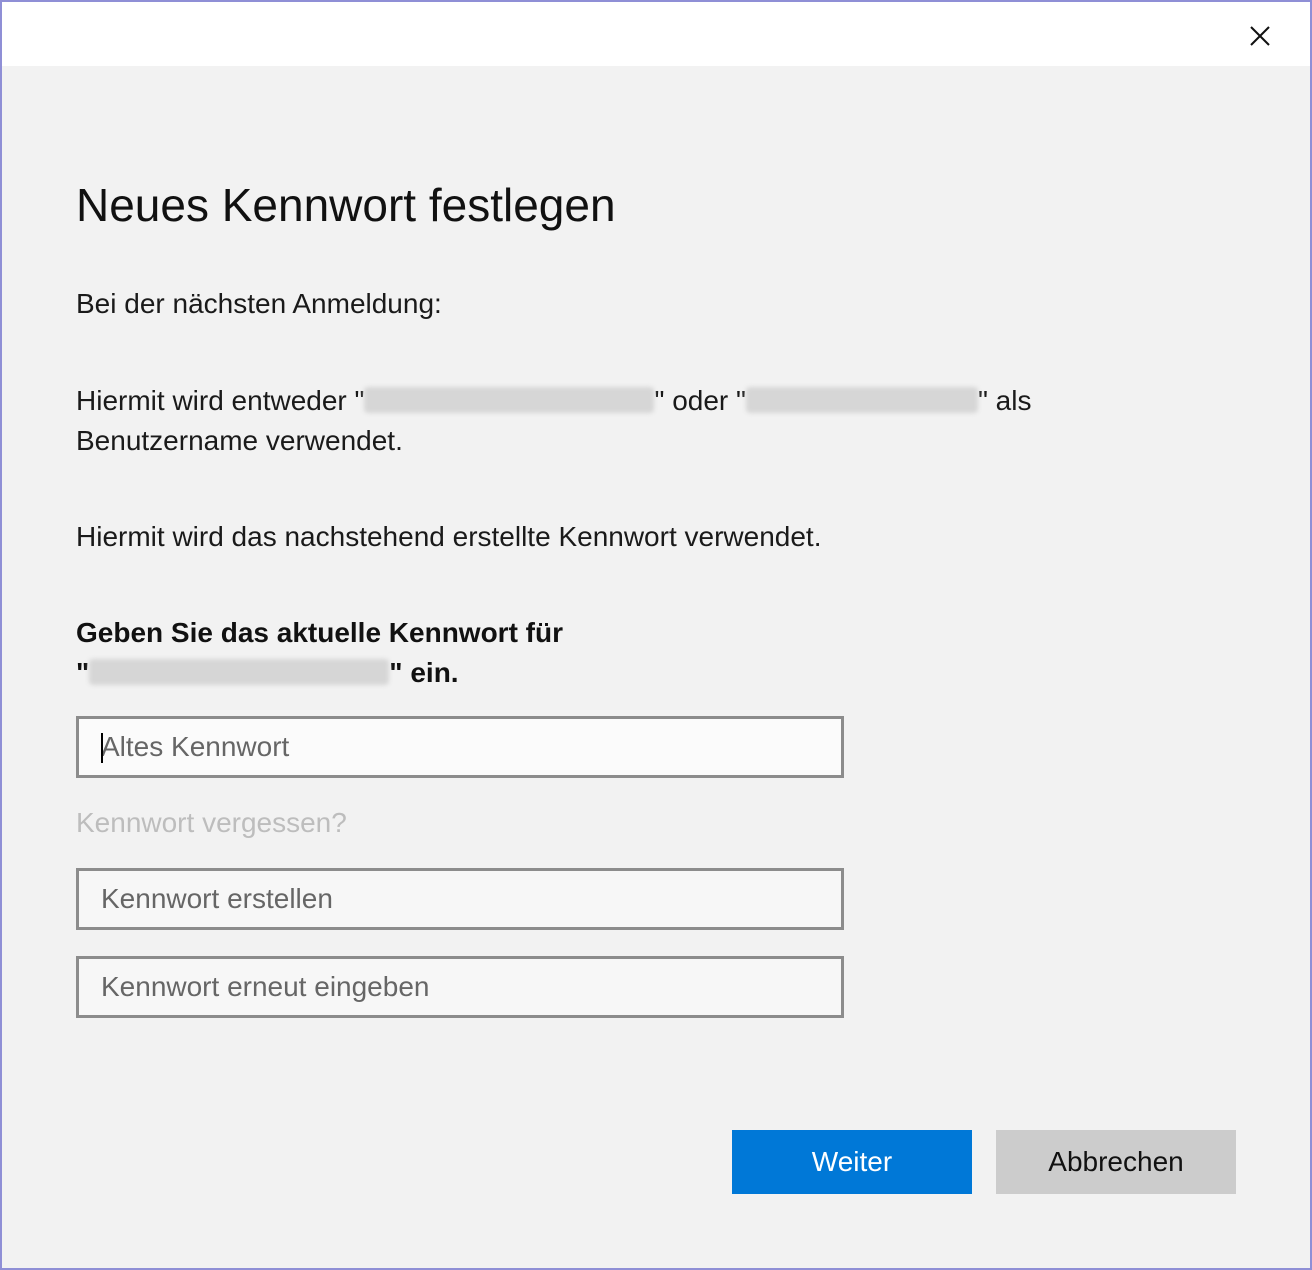 This screenshot has height=1270, width=1312. I want to click on prompt-line1: Geben Sie das aktuelle Kennwort für, so click(320, 632).